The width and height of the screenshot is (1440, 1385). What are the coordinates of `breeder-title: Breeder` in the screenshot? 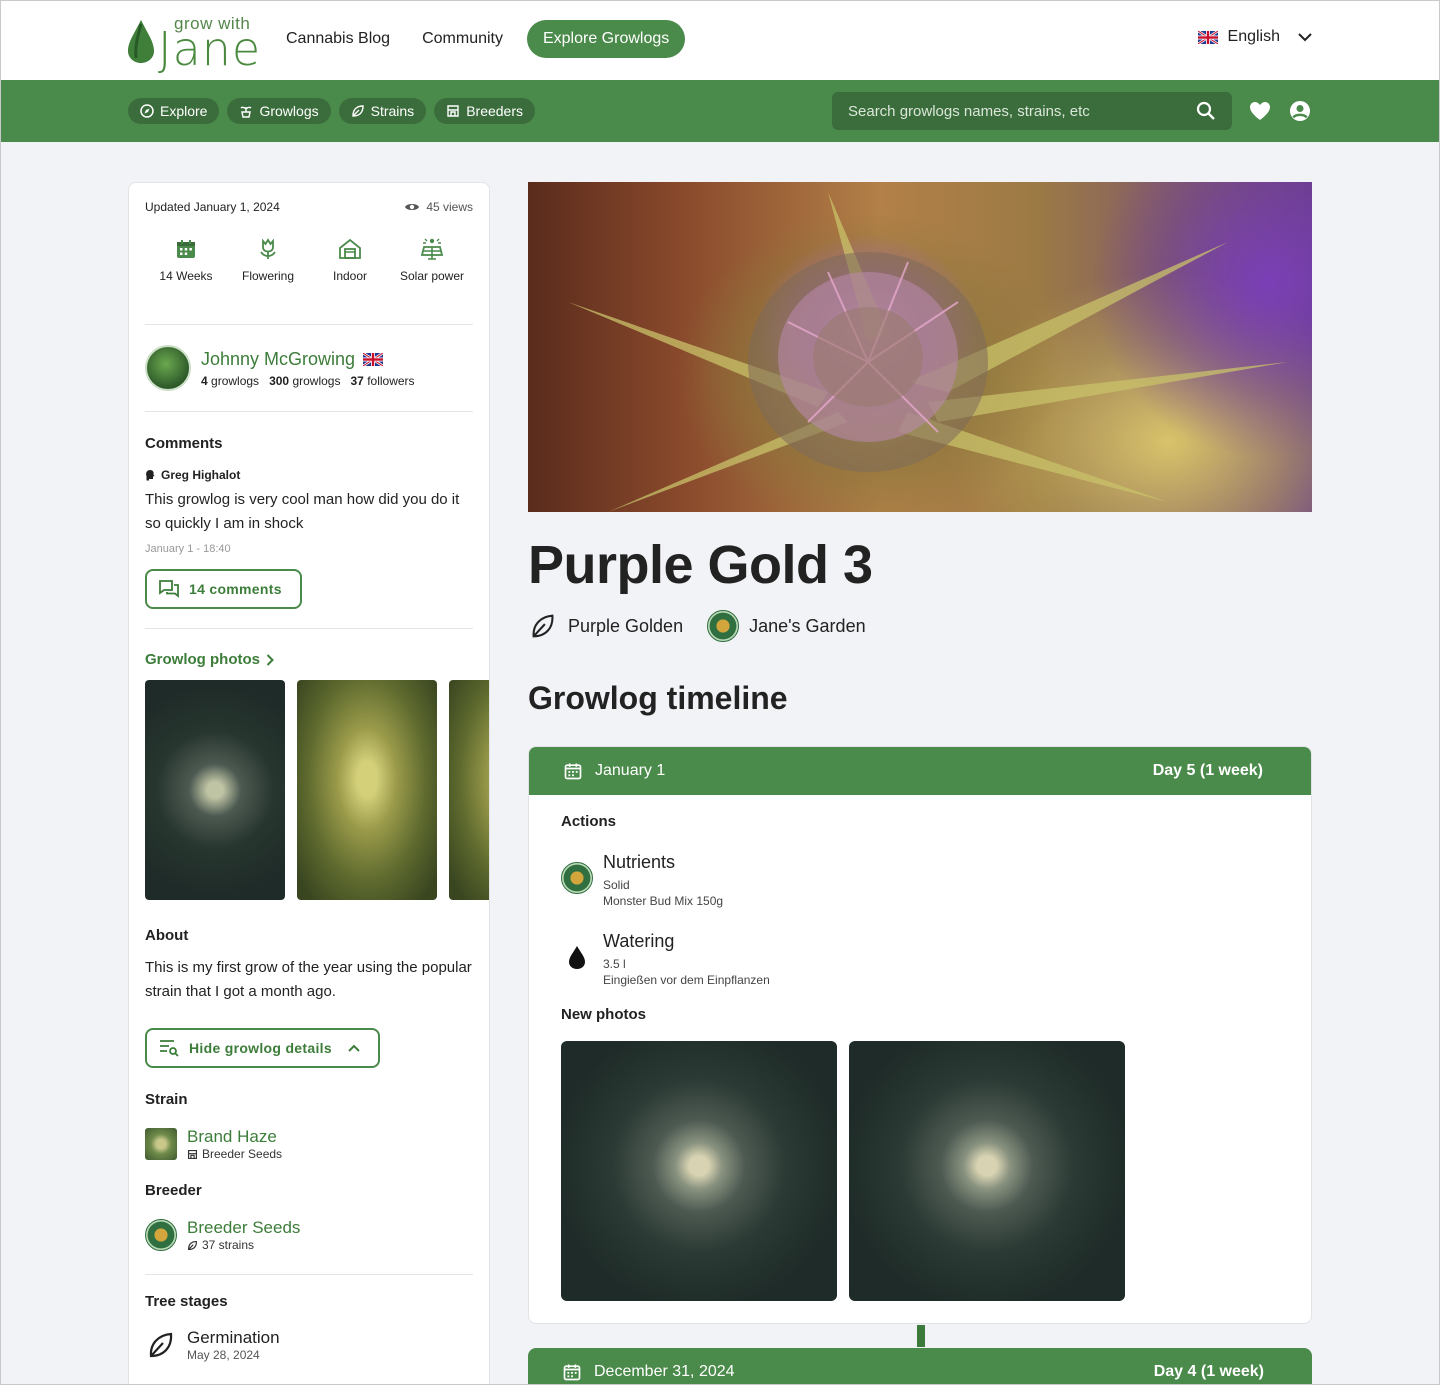 It's located at (173, 1190).